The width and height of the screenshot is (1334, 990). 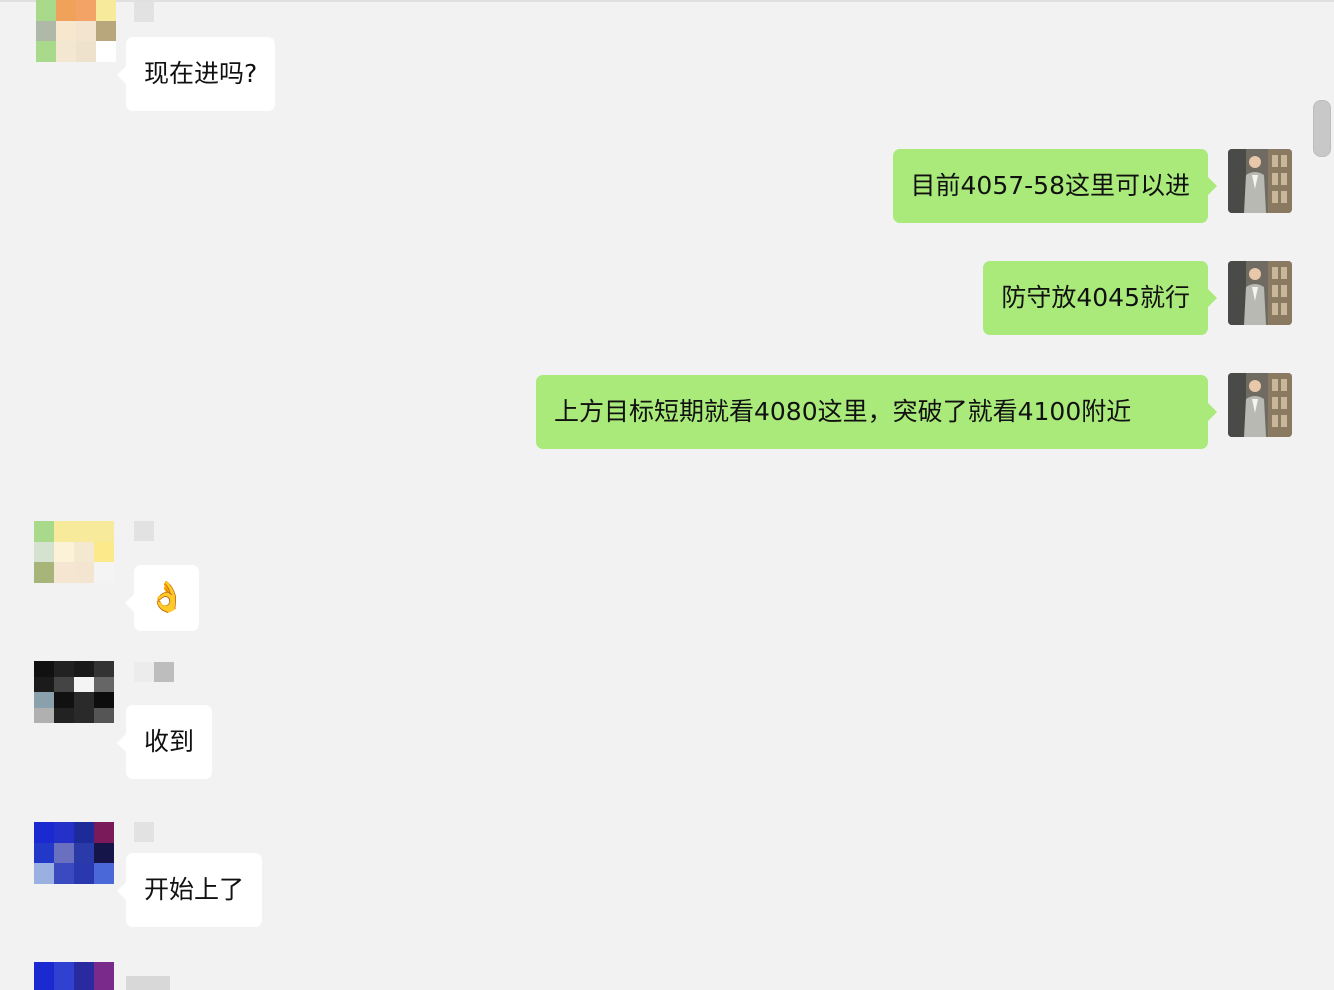 What do you see at coordinates (201, 73) in the screenshot?
I see `message-text: 现在进吗?` at bounding box center [201, 73].